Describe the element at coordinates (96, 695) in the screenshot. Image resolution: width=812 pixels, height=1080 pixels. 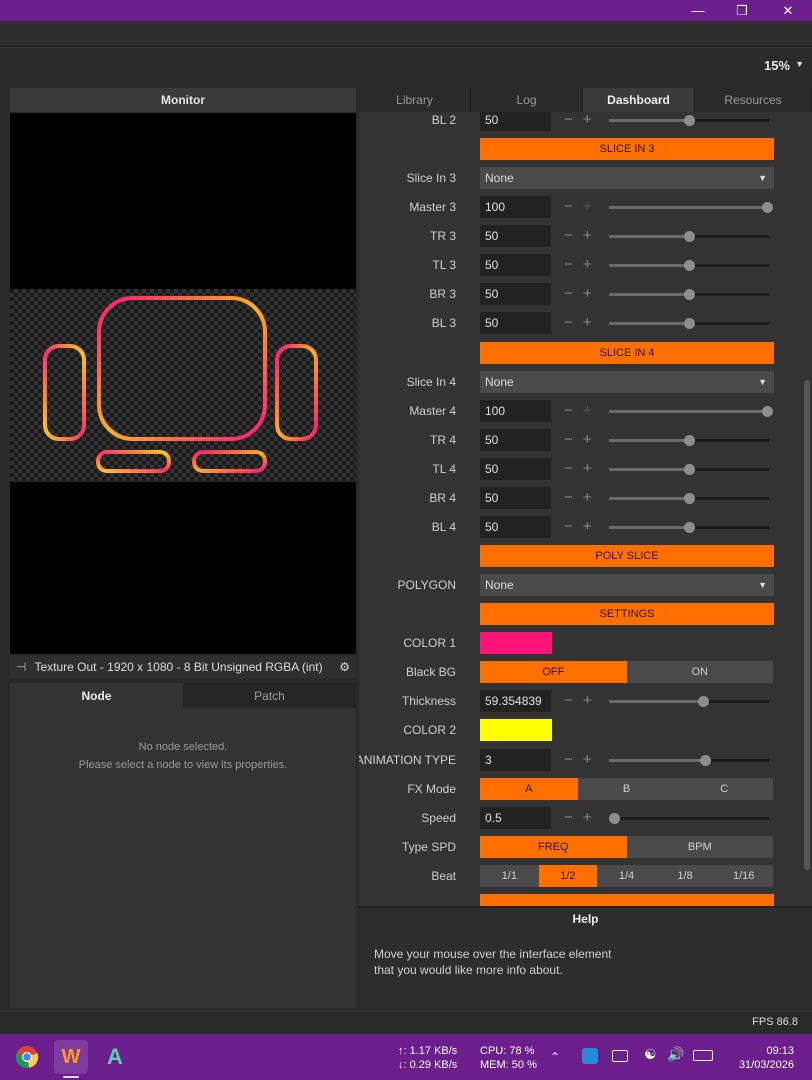
I see `tab-node: Node` at that location.